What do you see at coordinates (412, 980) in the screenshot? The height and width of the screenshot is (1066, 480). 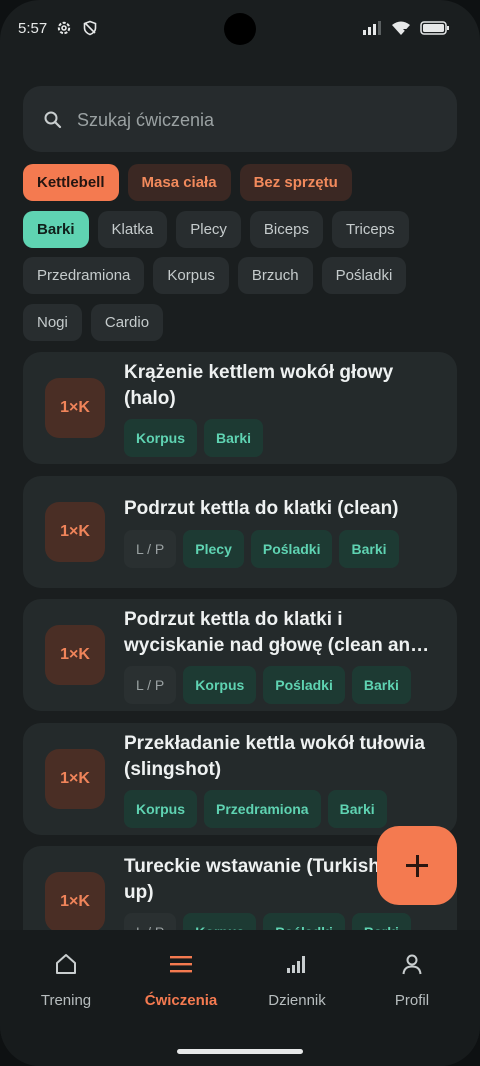 I see `nav-item-profil: Profil` at bounding box center [412, 980].